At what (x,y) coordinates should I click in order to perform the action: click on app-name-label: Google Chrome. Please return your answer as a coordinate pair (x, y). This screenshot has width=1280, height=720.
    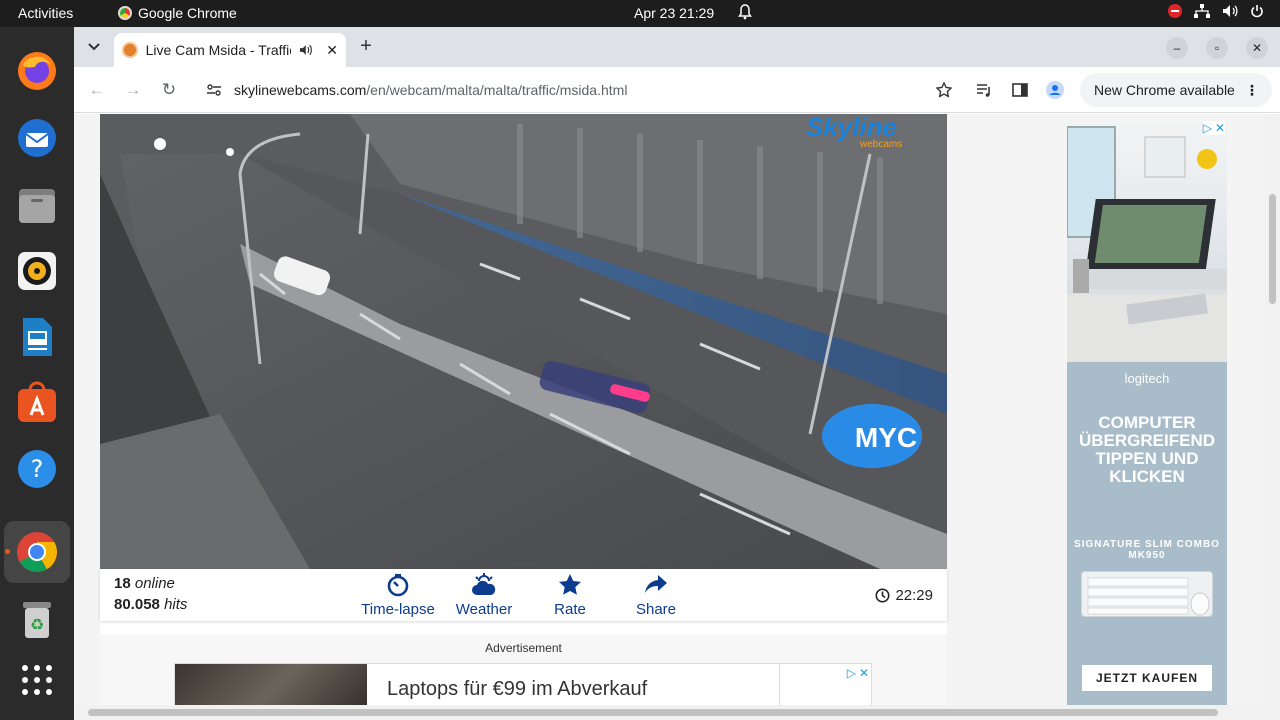
    Looking at the image, I should click on (187, 13).